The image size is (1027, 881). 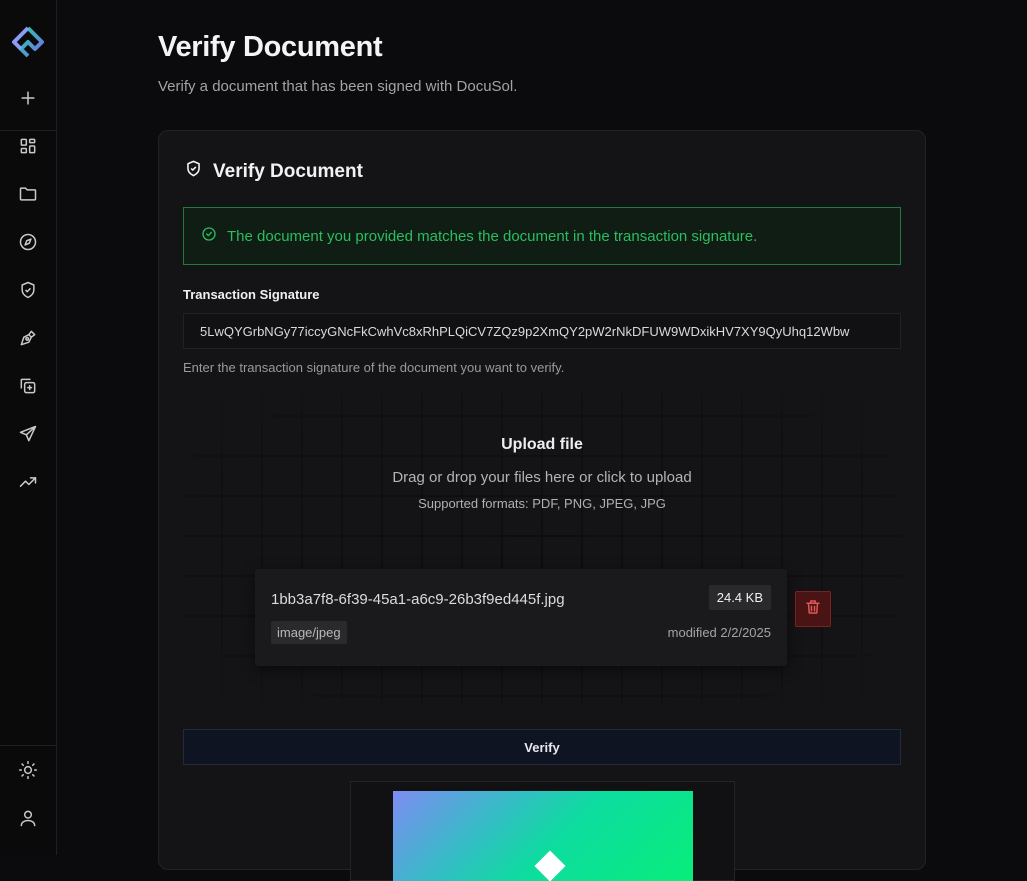 I want to click on preview-image, so click(x=543, y=836).